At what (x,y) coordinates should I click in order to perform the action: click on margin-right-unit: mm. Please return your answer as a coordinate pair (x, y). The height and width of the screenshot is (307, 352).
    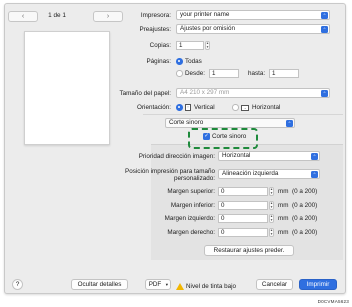
    Looking at the image, I should click on (283, 232).